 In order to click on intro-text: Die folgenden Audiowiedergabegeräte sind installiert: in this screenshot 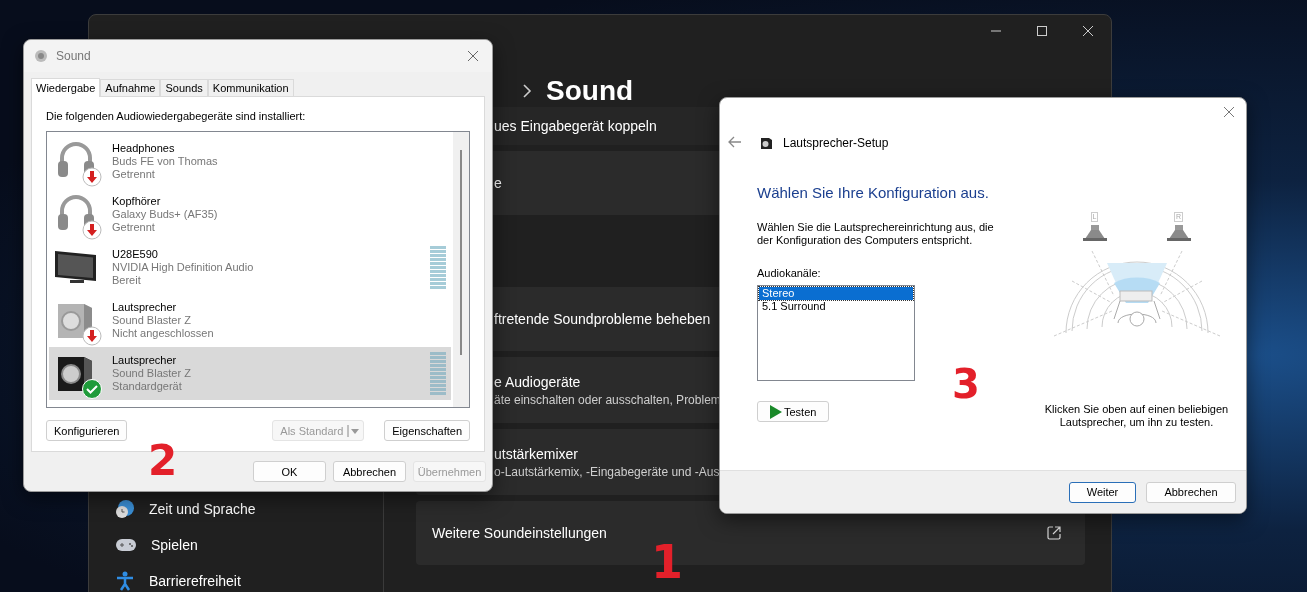, I will do `click(176, 116)`.